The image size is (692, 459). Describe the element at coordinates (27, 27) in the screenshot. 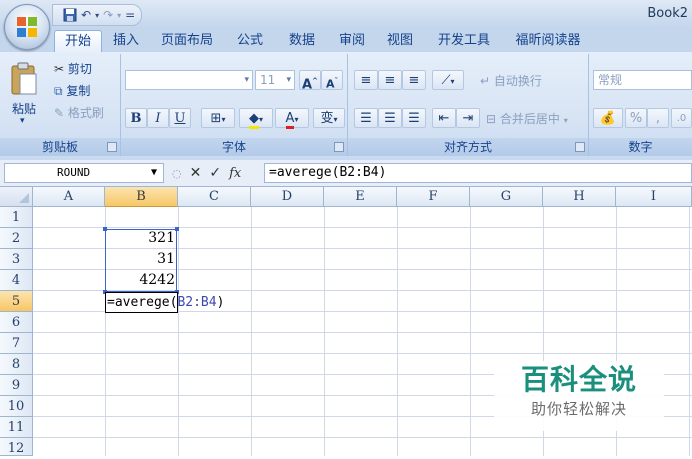

I see `office-button` at that location.